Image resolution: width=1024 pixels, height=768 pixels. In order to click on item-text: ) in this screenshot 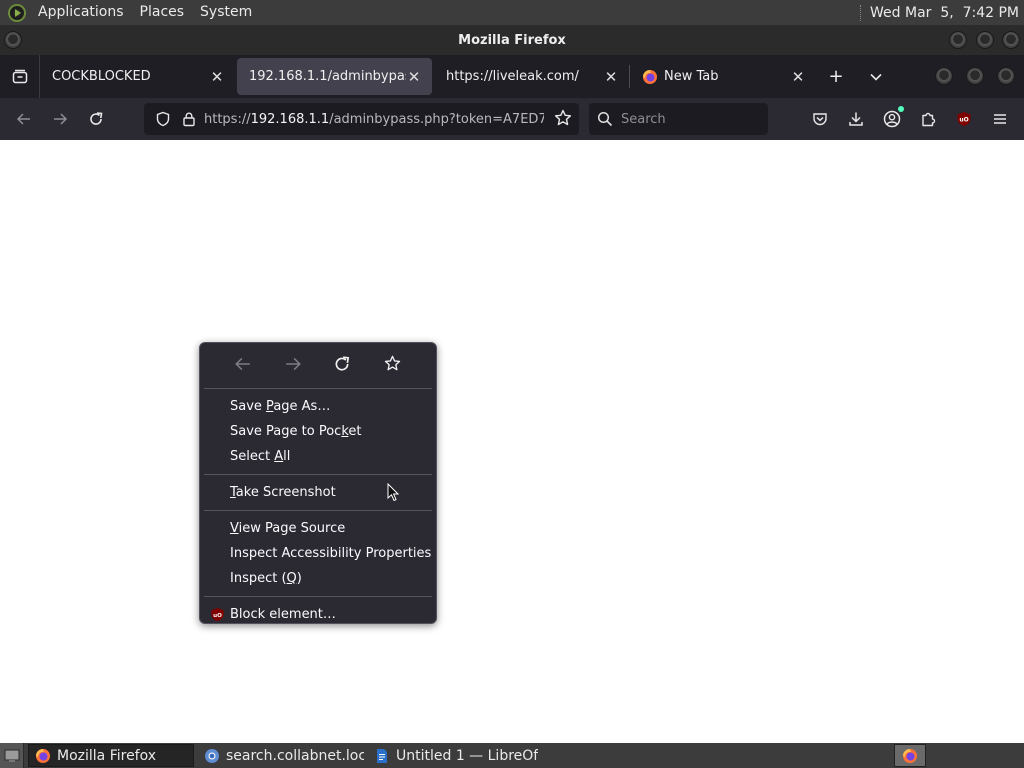, I will do `click(299, 578)`.